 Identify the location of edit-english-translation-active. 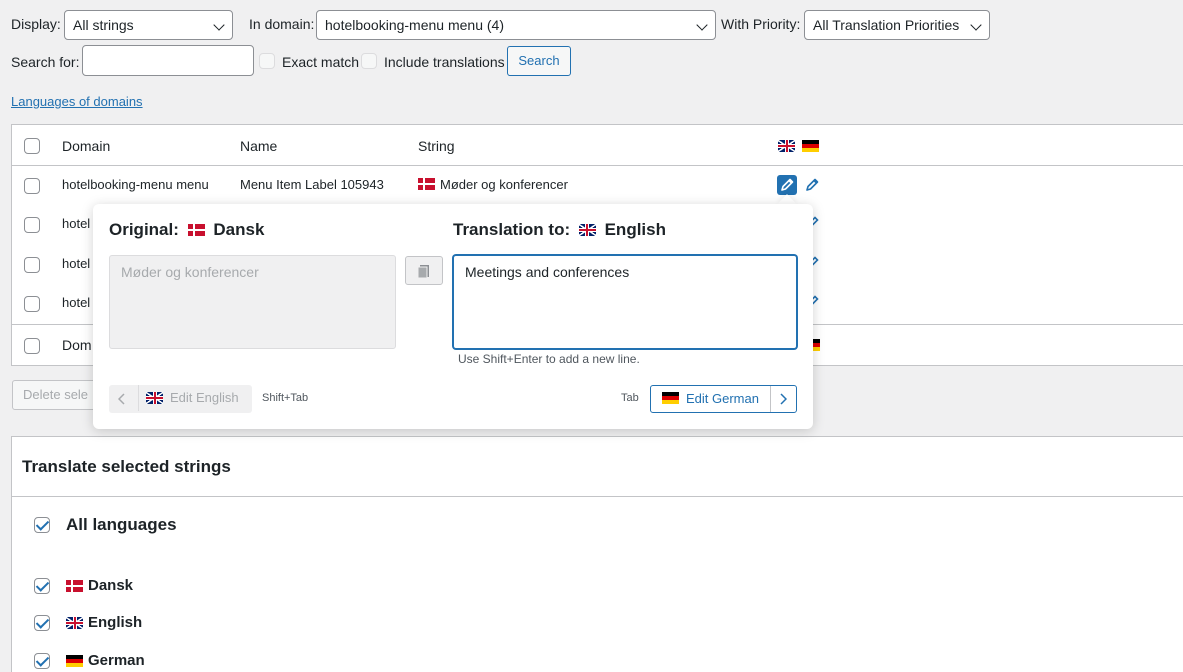
(787, 185).